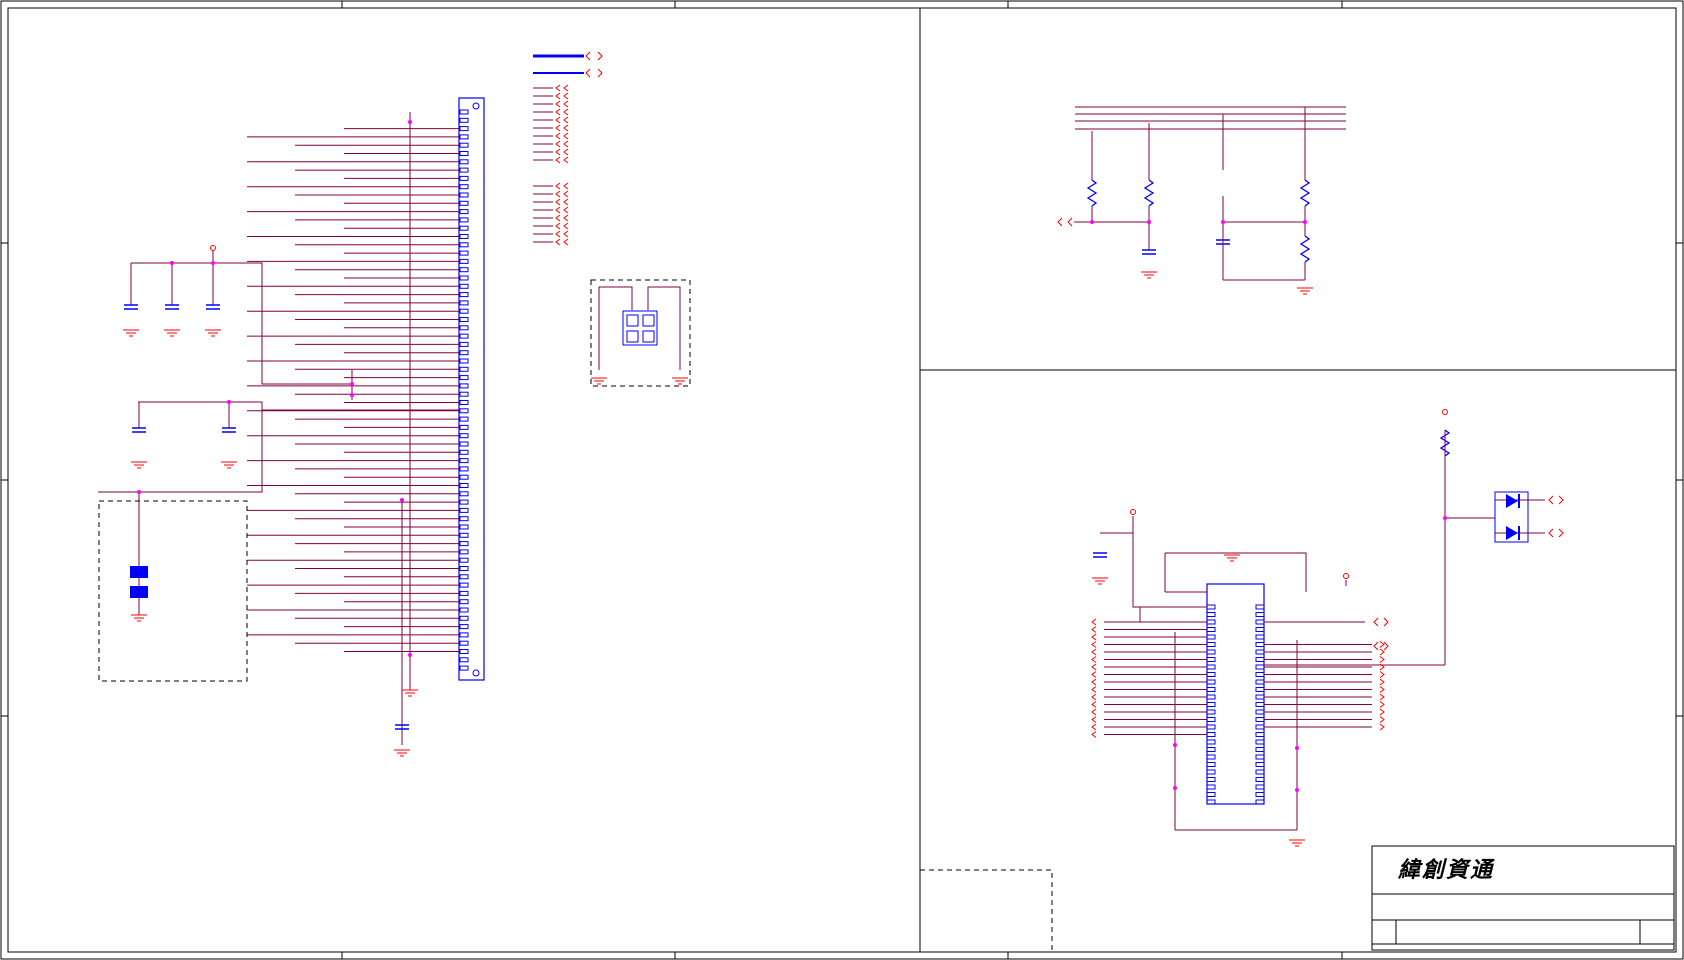 The width and height of the screenshot is (1684, 960). What do you see at coordinates (213, 248) in the screenshot?
I see `power-pin-marker` at bounding box center [213, 248].